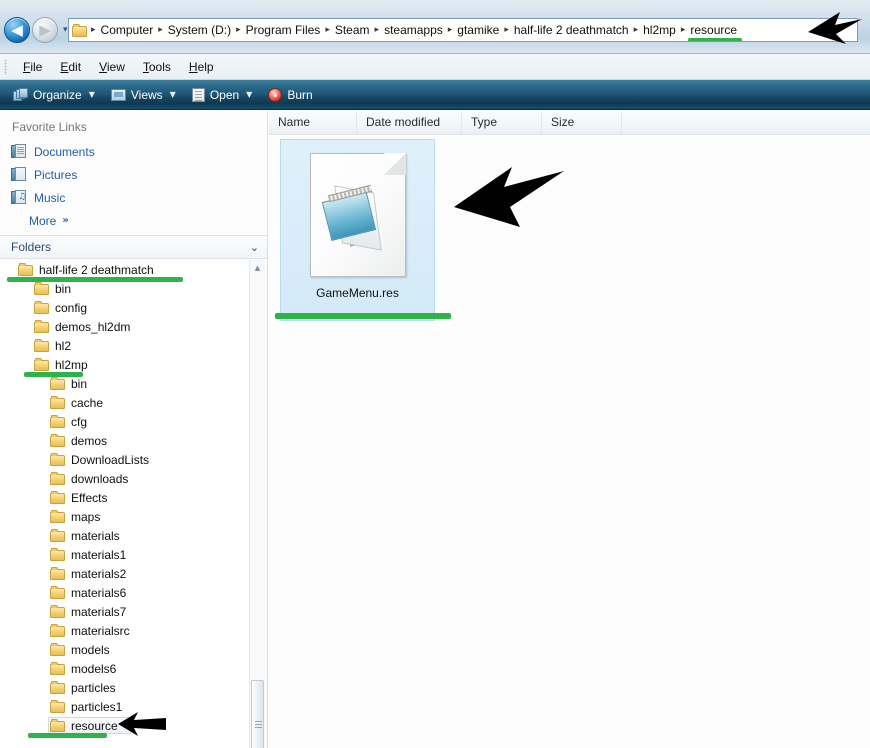 The image size is (870, 748). What do you see at coordinates (409, 122) in the screenshot?
I see `column-header-date-modified: Date modified` at bounding box center [409, 122].